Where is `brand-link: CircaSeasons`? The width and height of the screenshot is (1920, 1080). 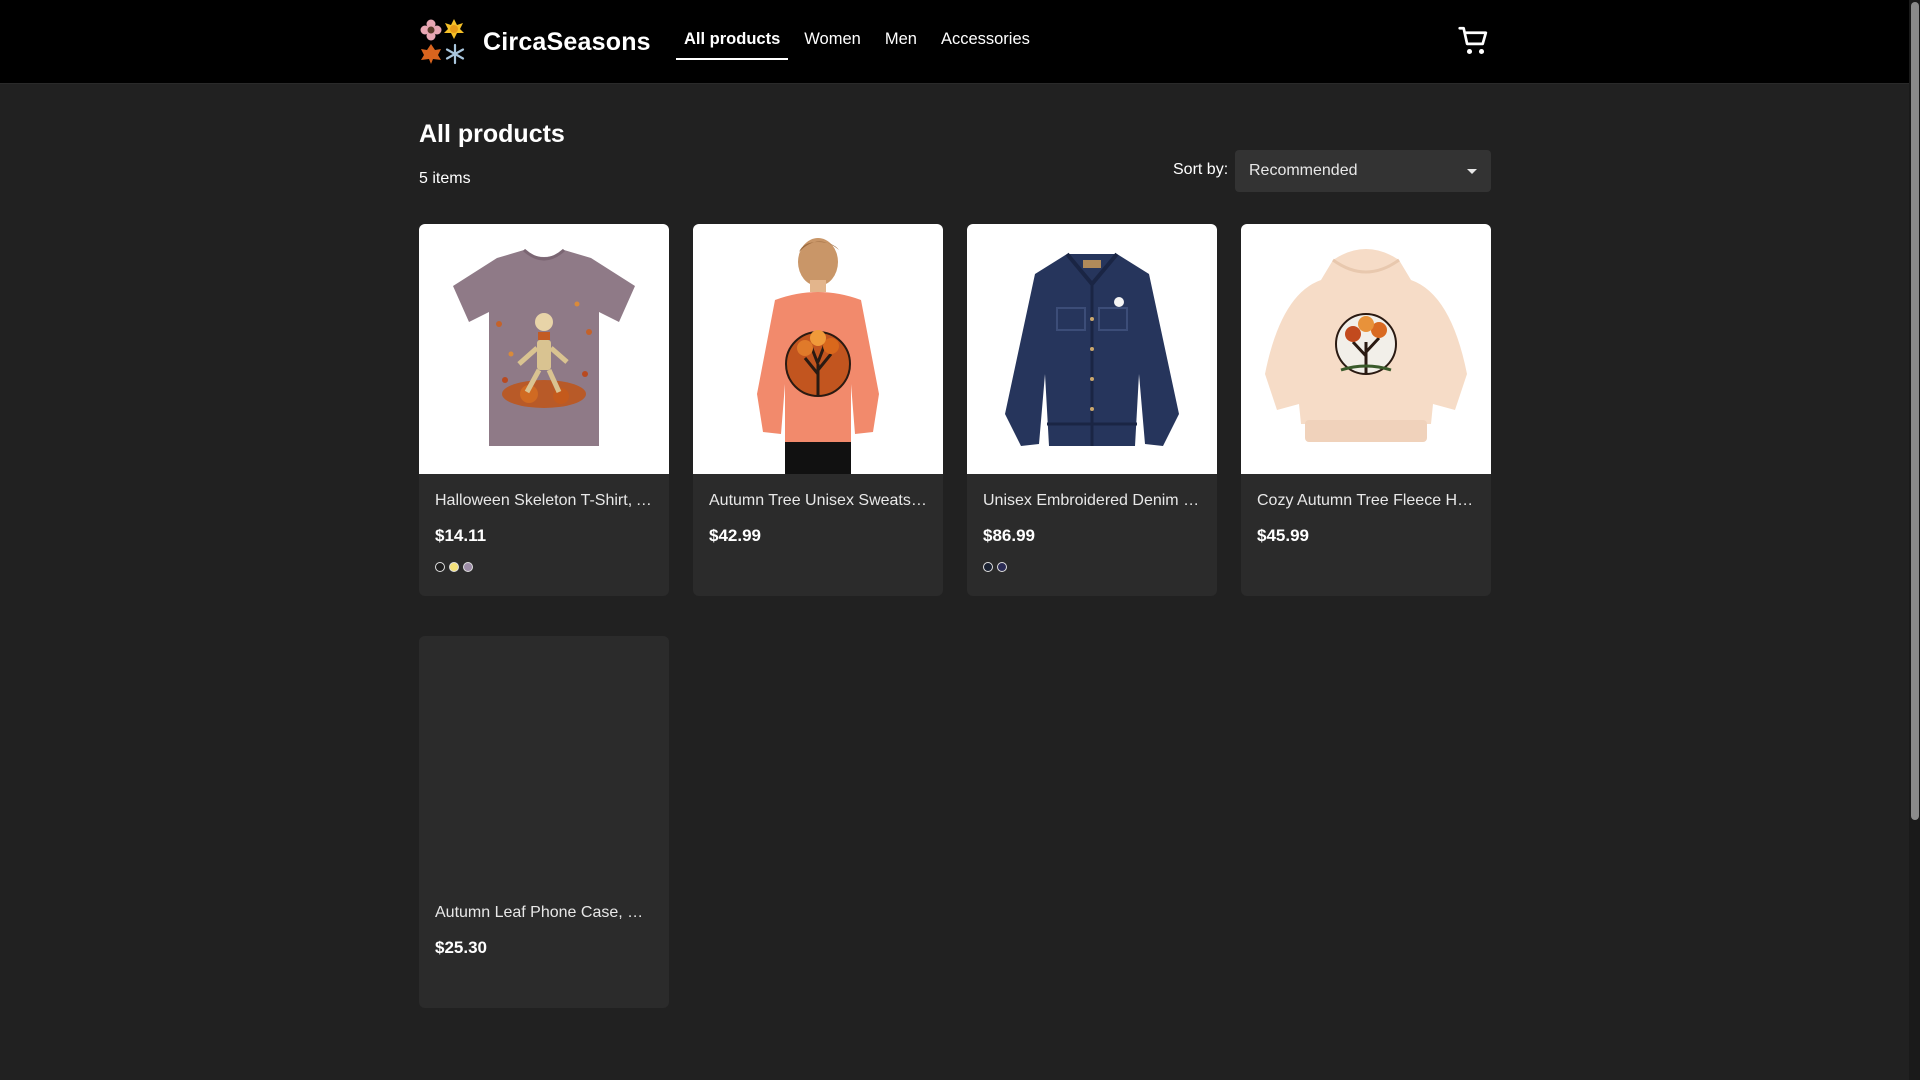 brand-link: CircaSeasons is located at coordinates (535, 42).